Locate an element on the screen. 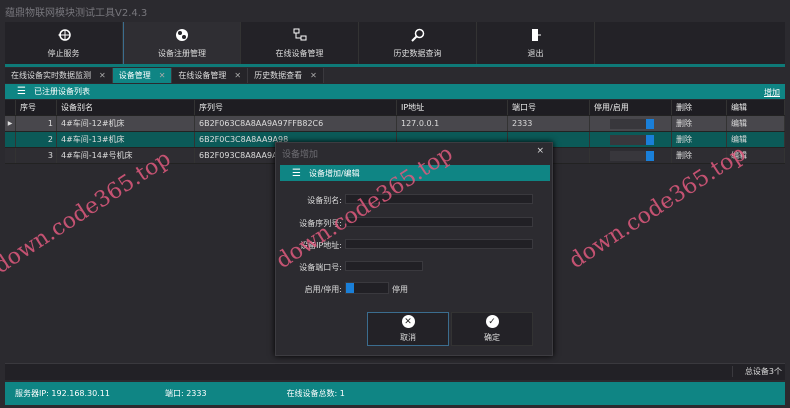  cell-ip: 127.0.0.1 is located at coordinates (452, 123).